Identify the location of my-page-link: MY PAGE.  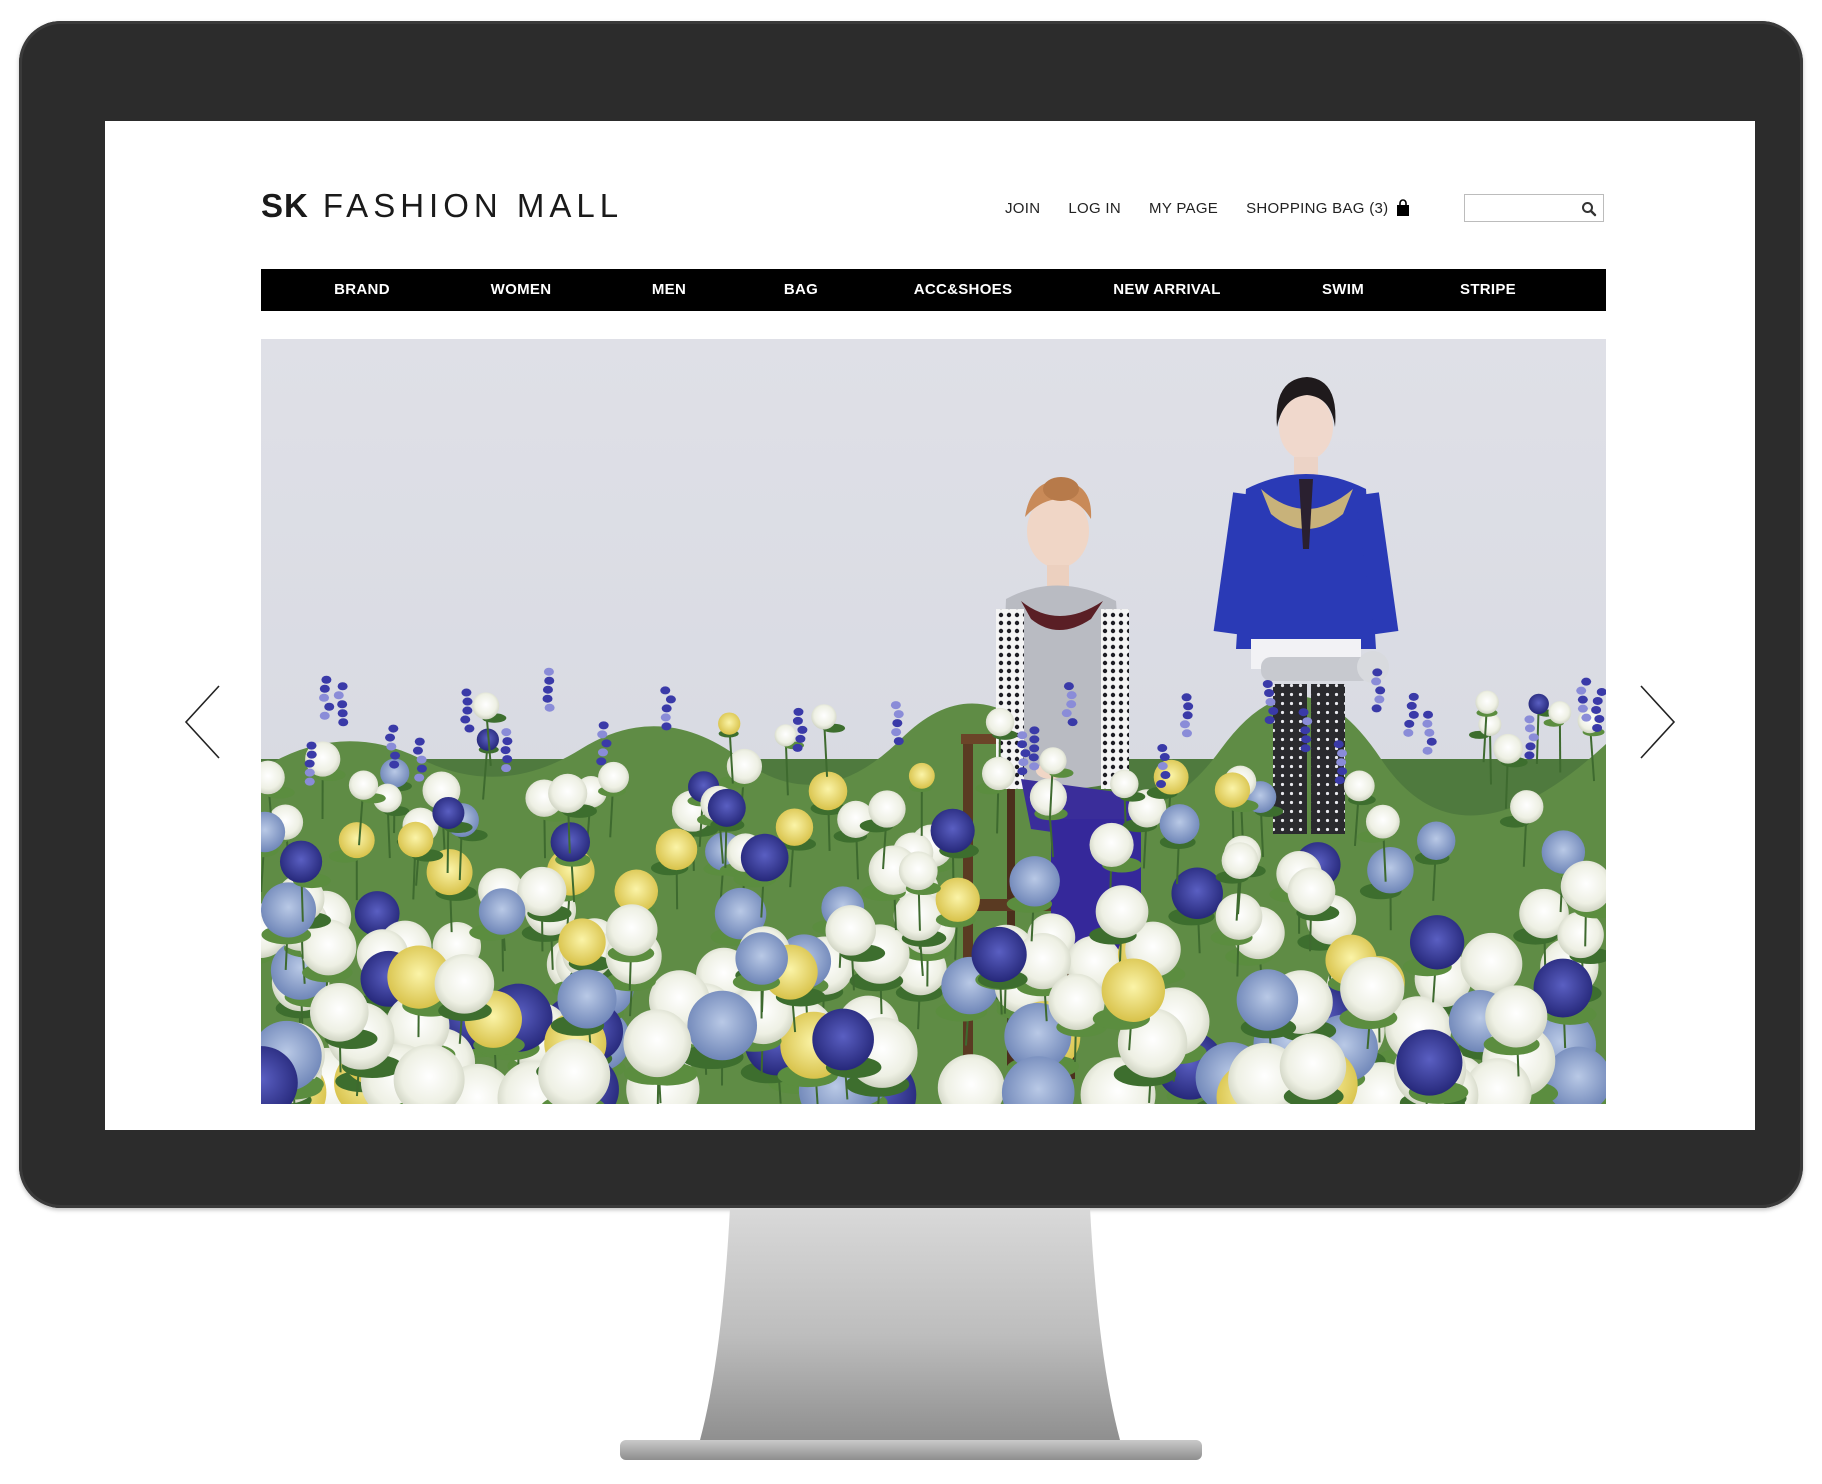
(1183, 208).